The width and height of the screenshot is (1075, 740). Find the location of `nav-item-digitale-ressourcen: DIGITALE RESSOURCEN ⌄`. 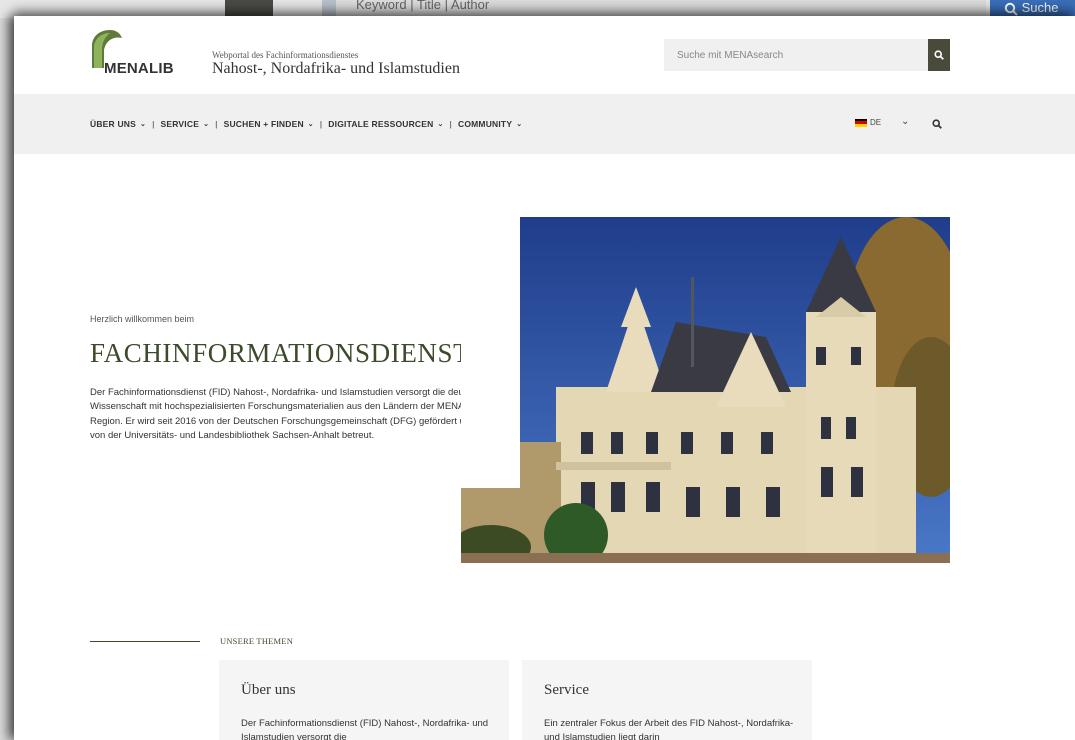

nav-item-digitale-ressourcen: DIGITALE RESSOURCEN ⌄ is located at coordinates (385, 124).